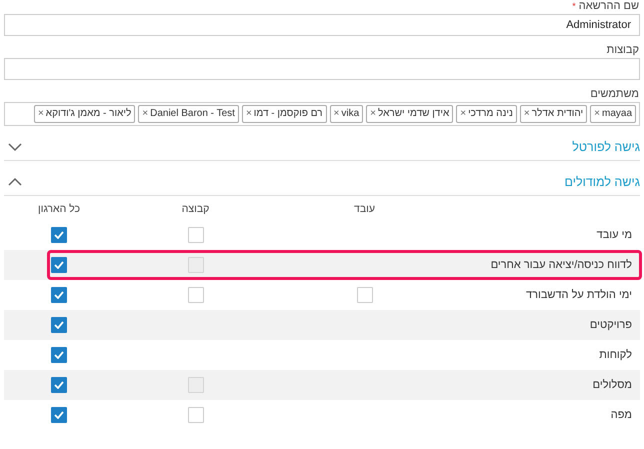 The width and height of the screenshot is (644, 449). What do you see at coordinates (614, 94) in the screenshot?
I see `field-label: משתמשים` at bounding box center [614, 94].